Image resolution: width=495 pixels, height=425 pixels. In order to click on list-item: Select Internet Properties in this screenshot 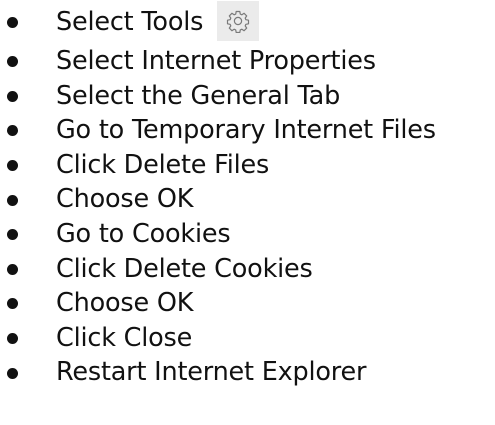, I will do `click(247, 61)`.